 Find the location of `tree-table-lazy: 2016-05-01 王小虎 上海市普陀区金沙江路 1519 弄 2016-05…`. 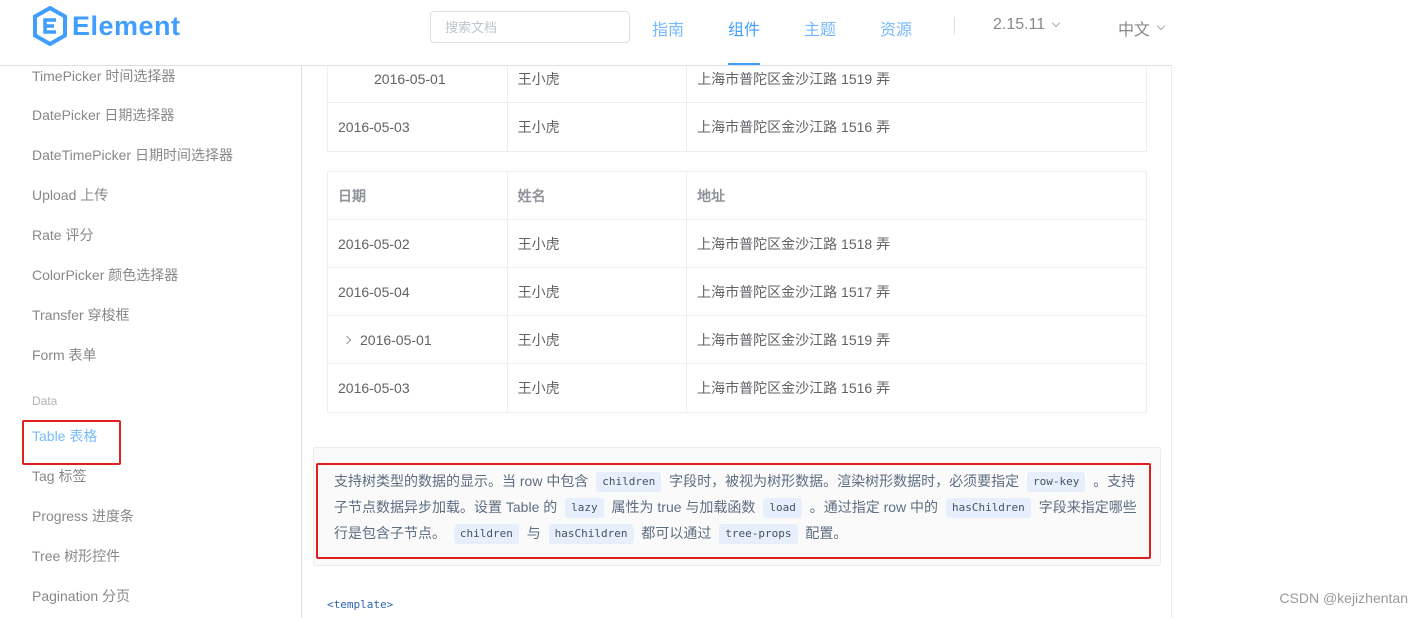

tree-table-lazy: 2016-05-01 王小虎 上海市普陀区金沙江路 1519 弄 2016-05… is located at coordinates (737, 109).